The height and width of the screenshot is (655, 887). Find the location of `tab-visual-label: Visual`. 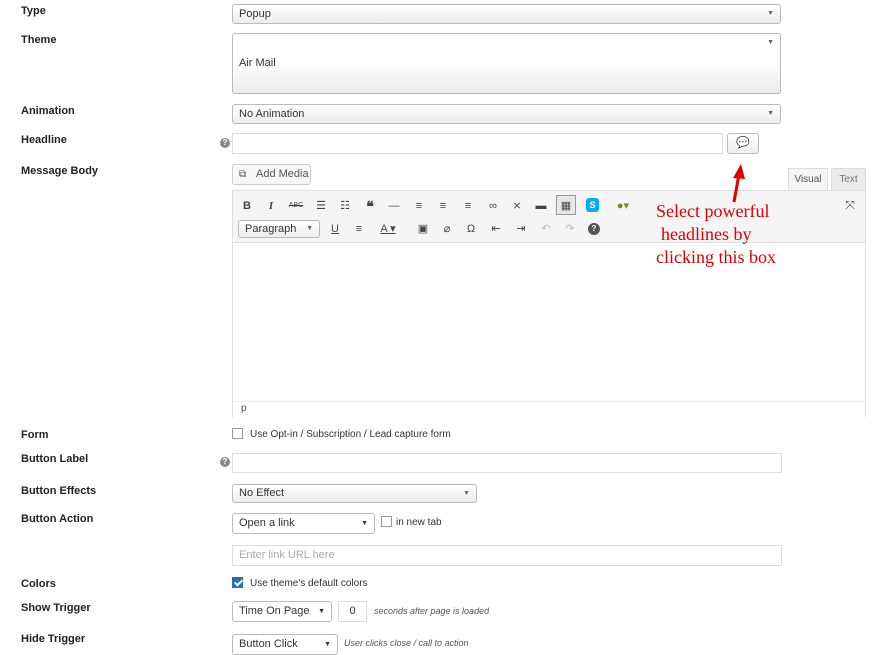

tab-visual-label: Visual is located at coordinates (808, 179).